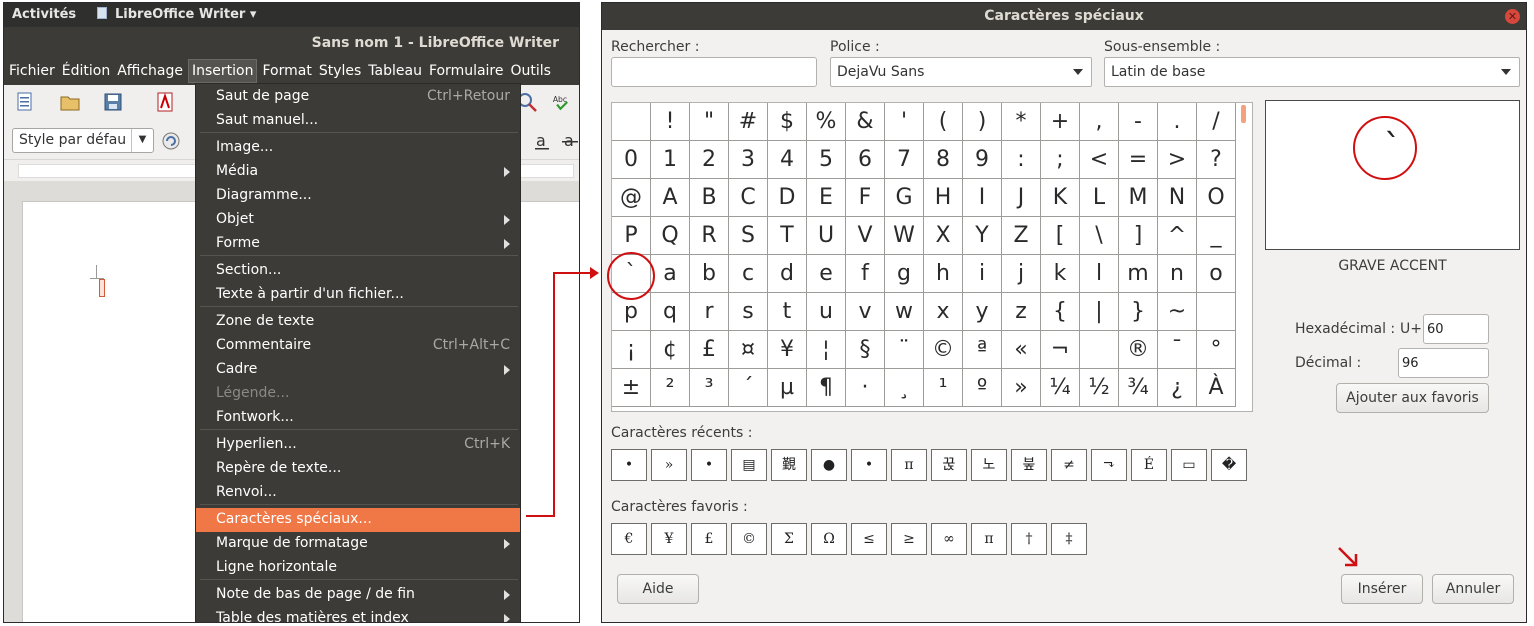 This screenshot has width=1534, height=626. What do you see at coordinates (748, 388) in the screenshot?
I see `character-cell: ´` at bounding box center [748, 388].